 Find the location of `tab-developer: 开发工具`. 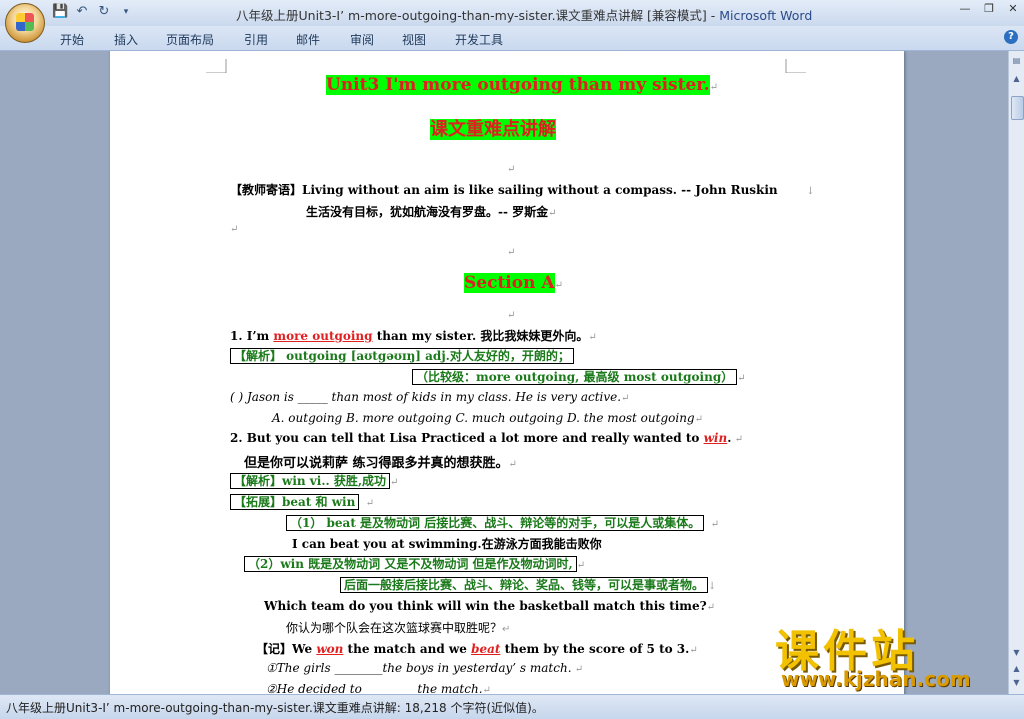

tab-developer: 开发工具 is located at coordinates (479, 39).